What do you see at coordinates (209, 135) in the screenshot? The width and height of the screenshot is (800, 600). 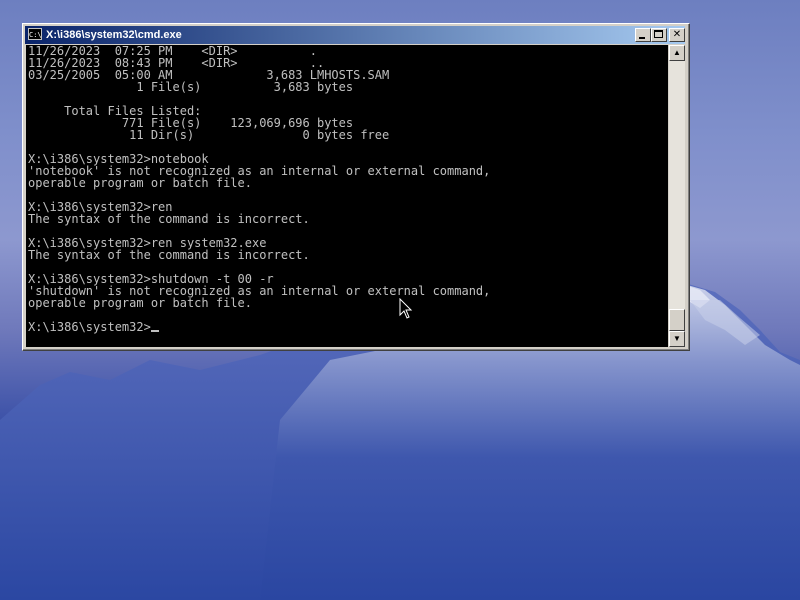 I see `console-line: 11 Dir(s) 0 bytes free` at bounding box center [209, 135].